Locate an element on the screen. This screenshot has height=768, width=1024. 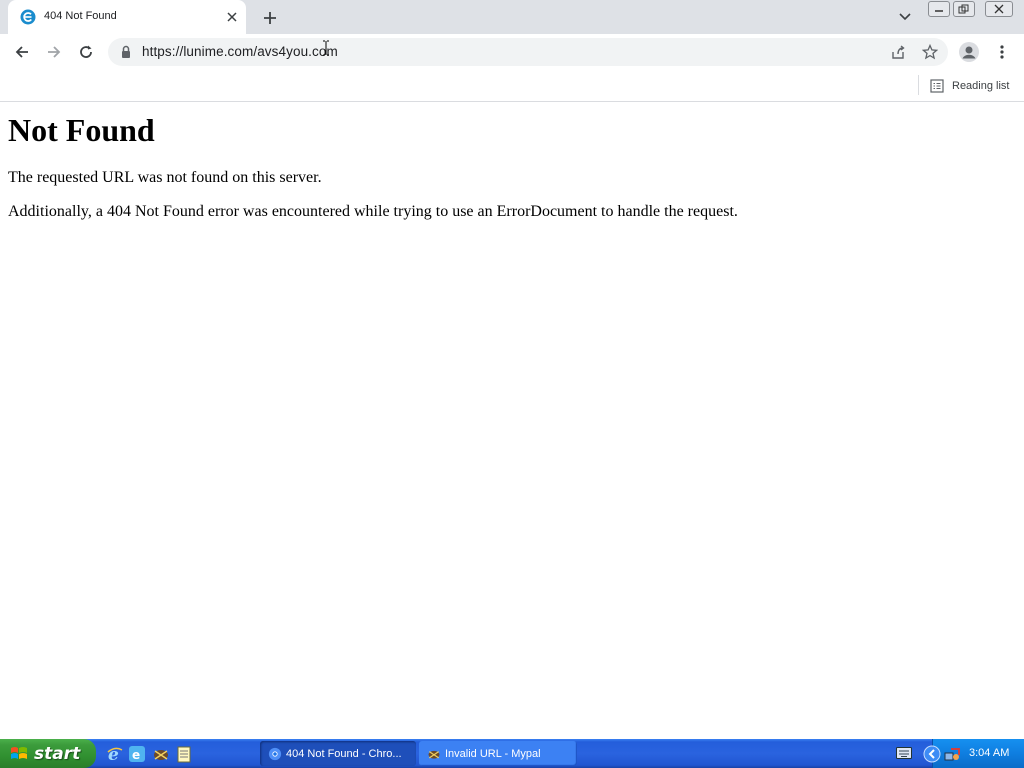
reading-list-label: Reading list is located at coordinates (981, 86).